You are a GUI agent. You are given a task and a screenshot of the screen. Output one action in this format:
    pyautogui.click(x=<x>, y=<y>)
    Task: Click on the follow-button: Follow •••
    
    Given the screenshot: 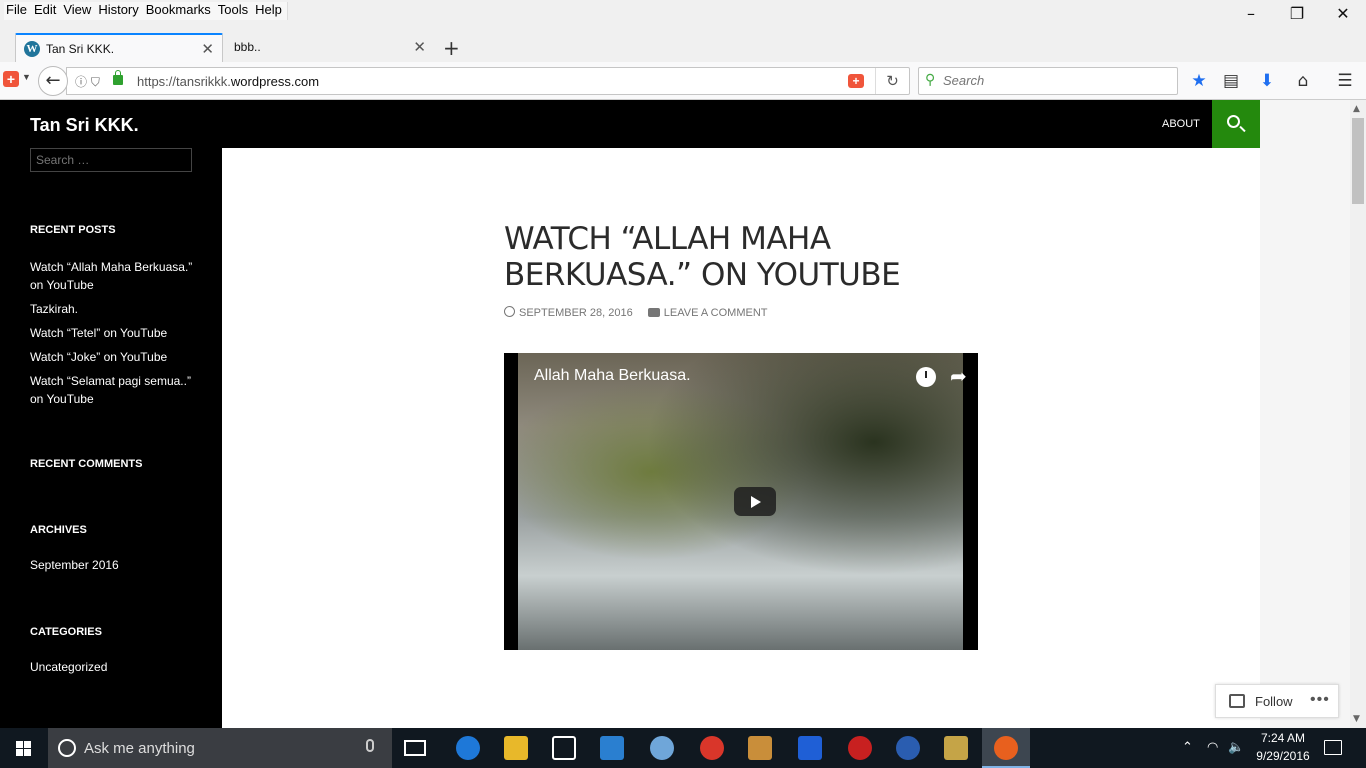 What is the action you would take?
    pyautogui.click(x=1277, y=701)
    